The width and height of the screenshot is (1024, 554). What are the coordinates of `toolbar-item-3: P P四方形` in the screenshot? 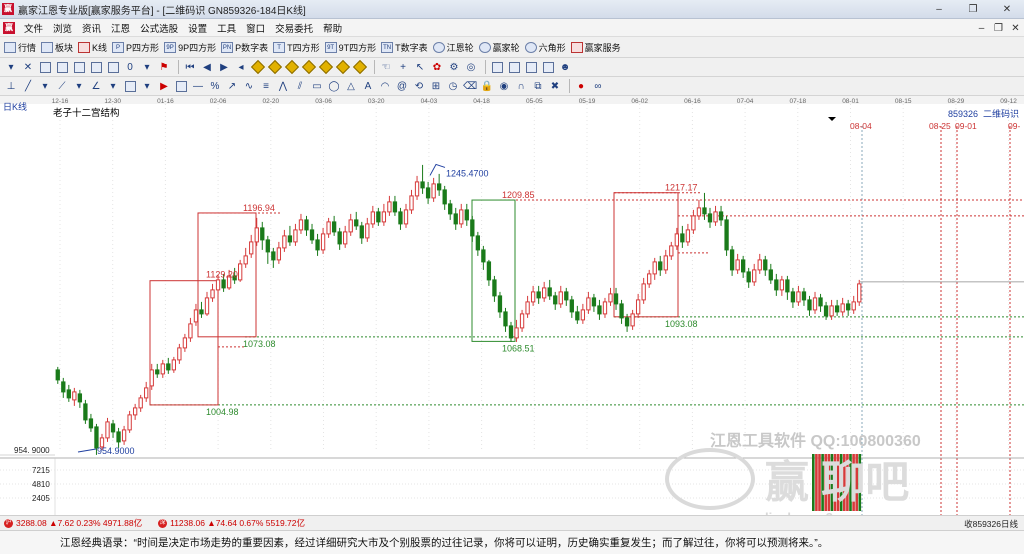 It's located at (135, 47).